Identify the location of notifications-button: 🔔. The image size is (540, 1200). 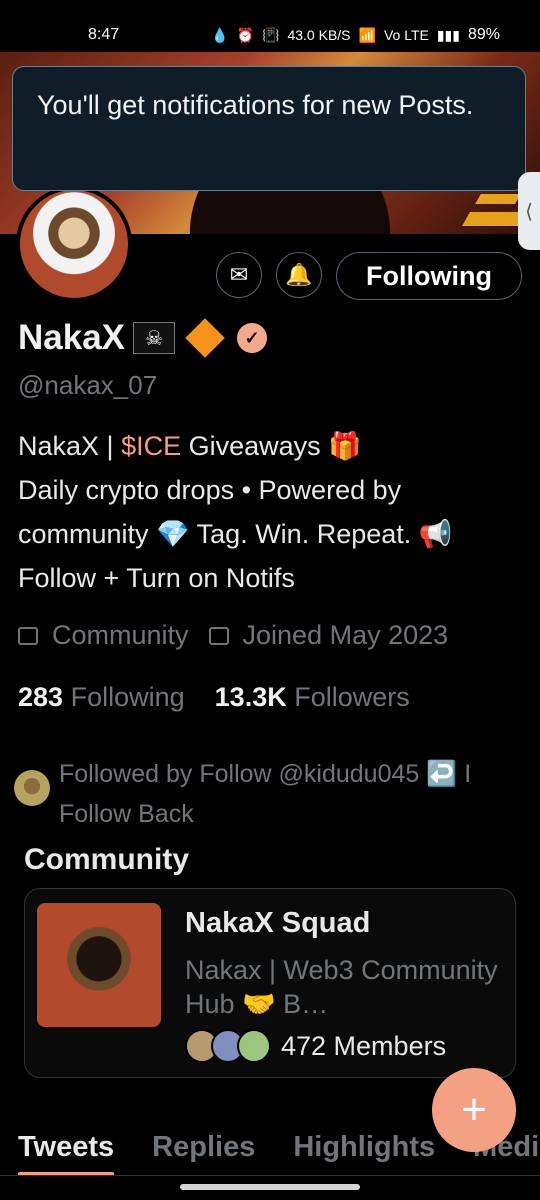
(299, 275).